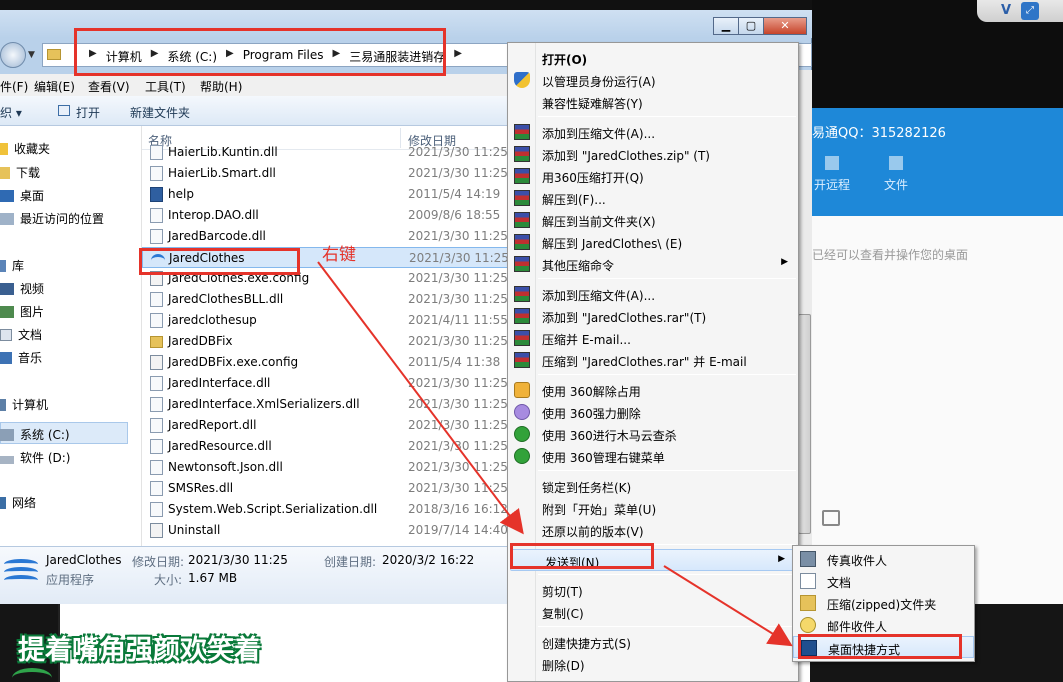 The width and height of the screenshot is (1063, 682). Describe the element at coordinates (35, 436) in the screenshot. I see `nav-drive-c: 系统 (C:)` at that location.